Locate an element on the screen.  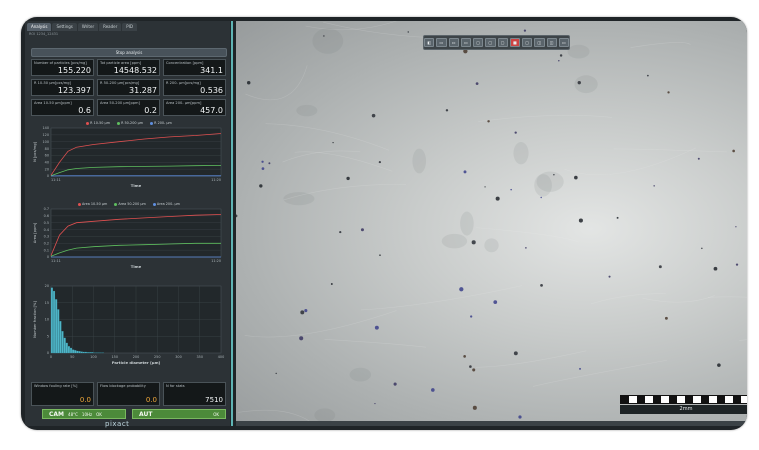
x-axis-label: Time is located at coordinates (136, 185).